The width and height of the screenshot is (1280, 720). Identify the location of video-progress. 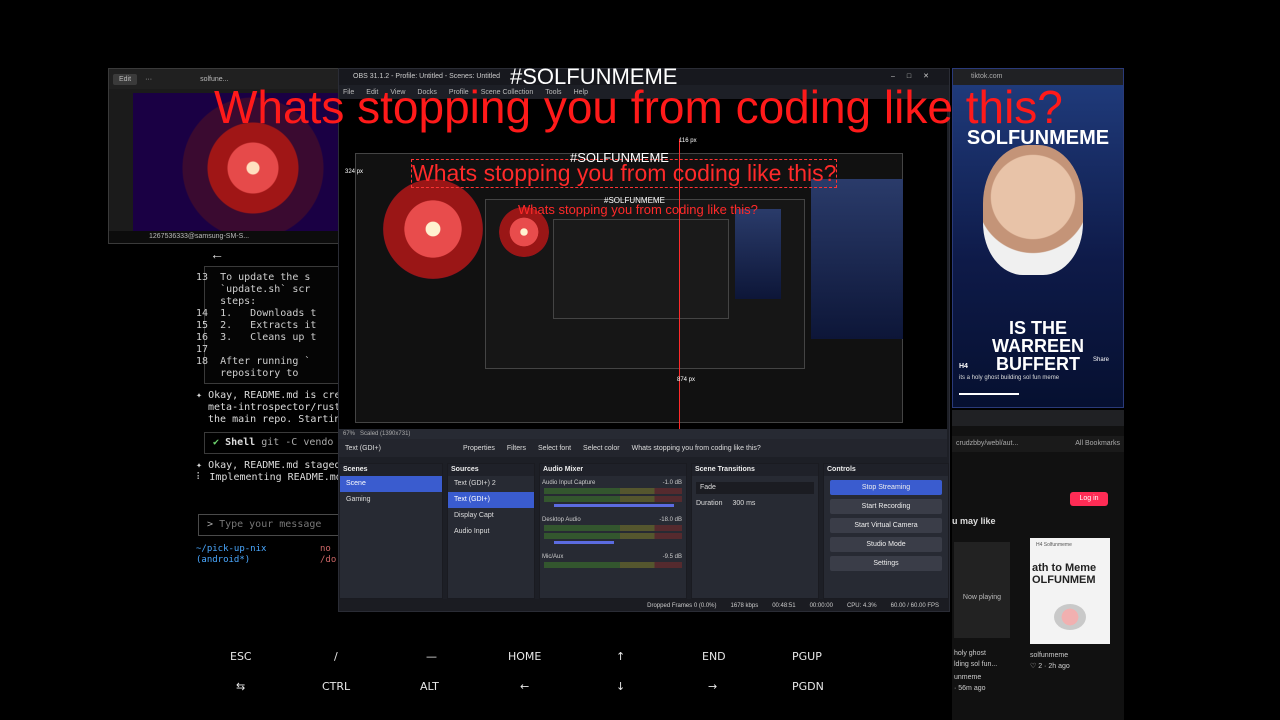
(989, 394).